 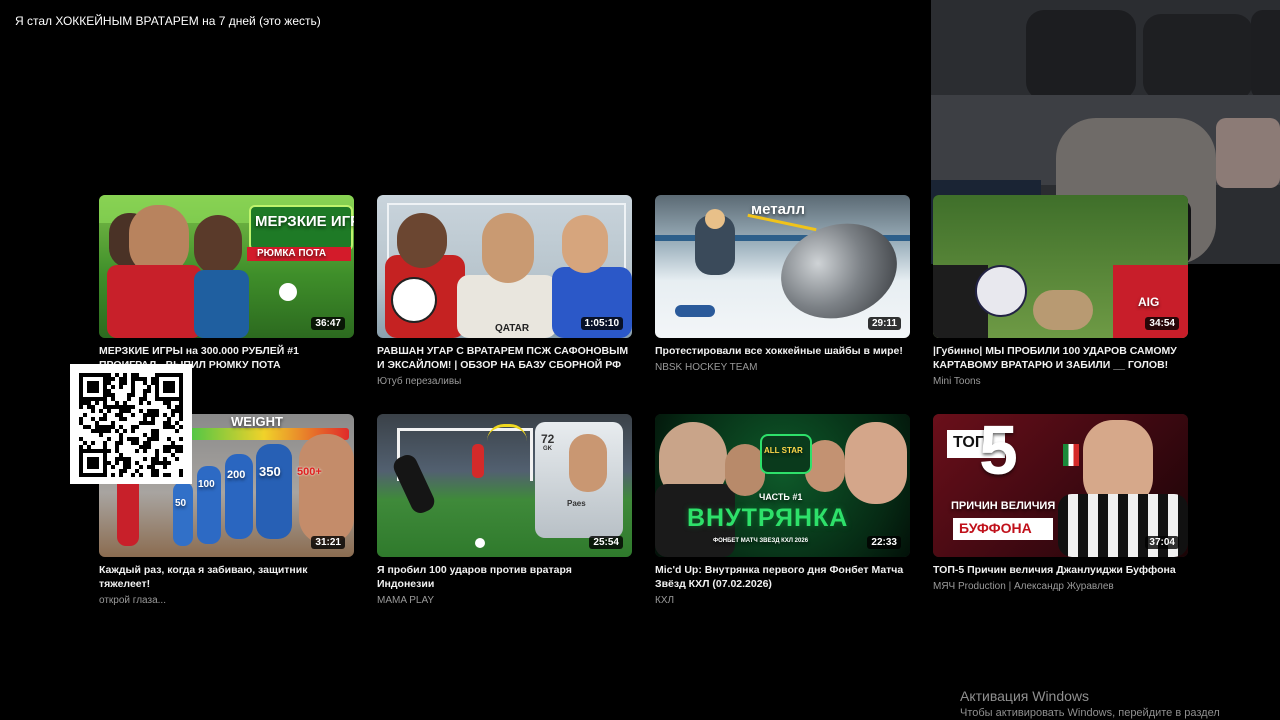 What do you see at coordinates (601, 323) in the screenshot?
I see `video-duration: 1:05:10` at bounding box center [601, 323].